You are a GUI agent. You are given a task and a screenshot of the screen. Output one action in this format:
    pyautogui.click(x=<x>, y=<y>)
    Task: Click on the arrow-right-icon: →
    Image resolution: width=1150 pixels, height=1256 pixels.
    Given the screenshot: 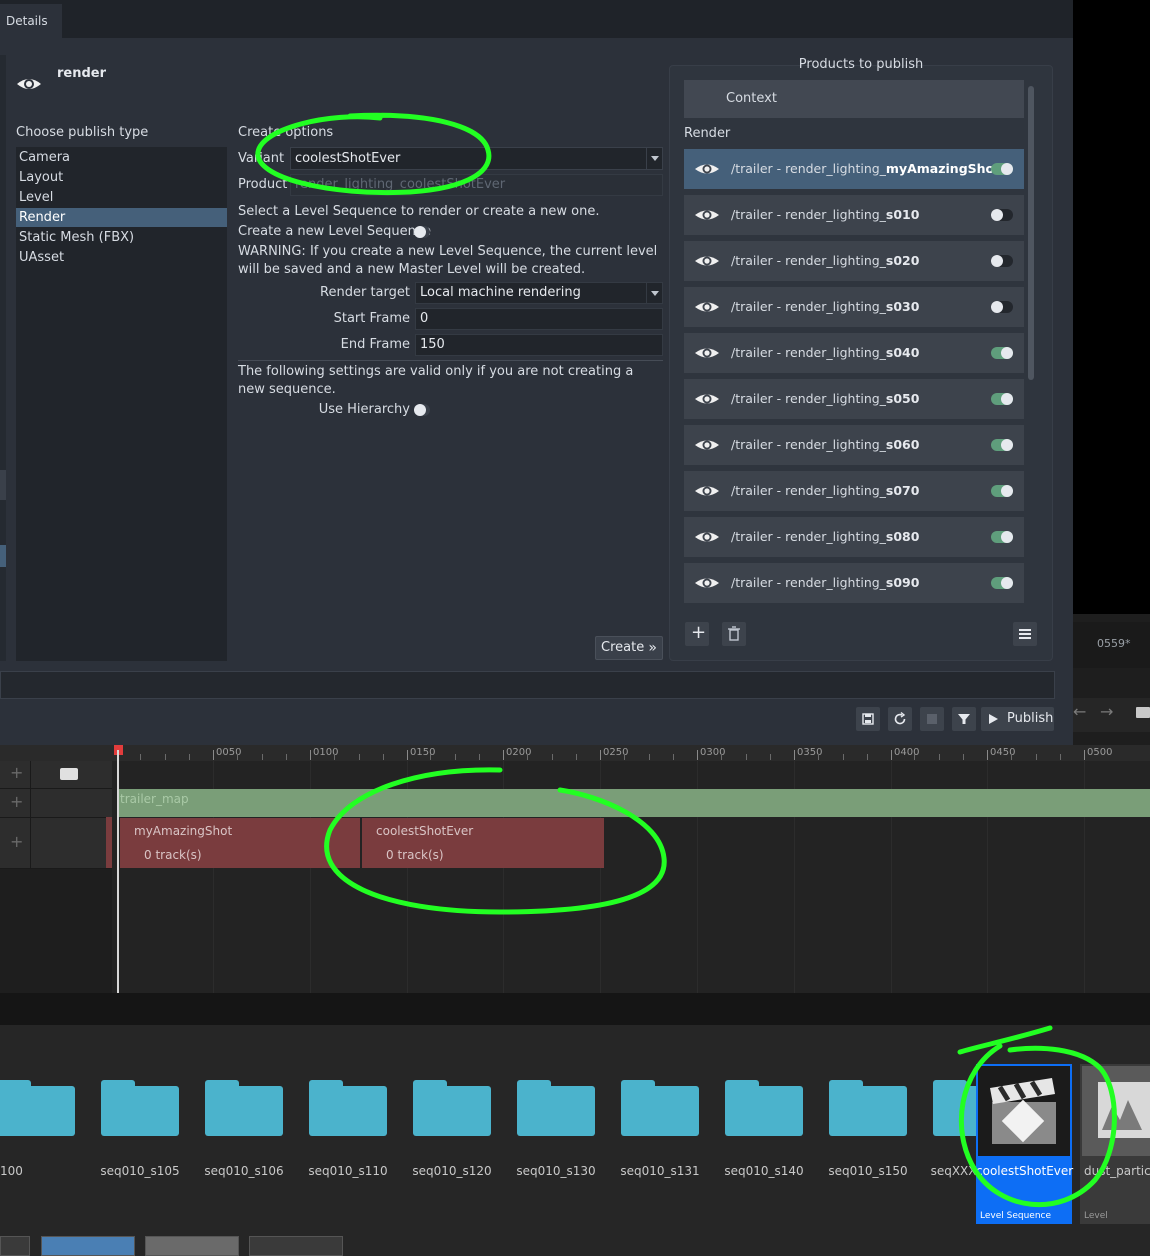 What is the action you would take?
    pyautogui.click(x=1106, y=711)
    